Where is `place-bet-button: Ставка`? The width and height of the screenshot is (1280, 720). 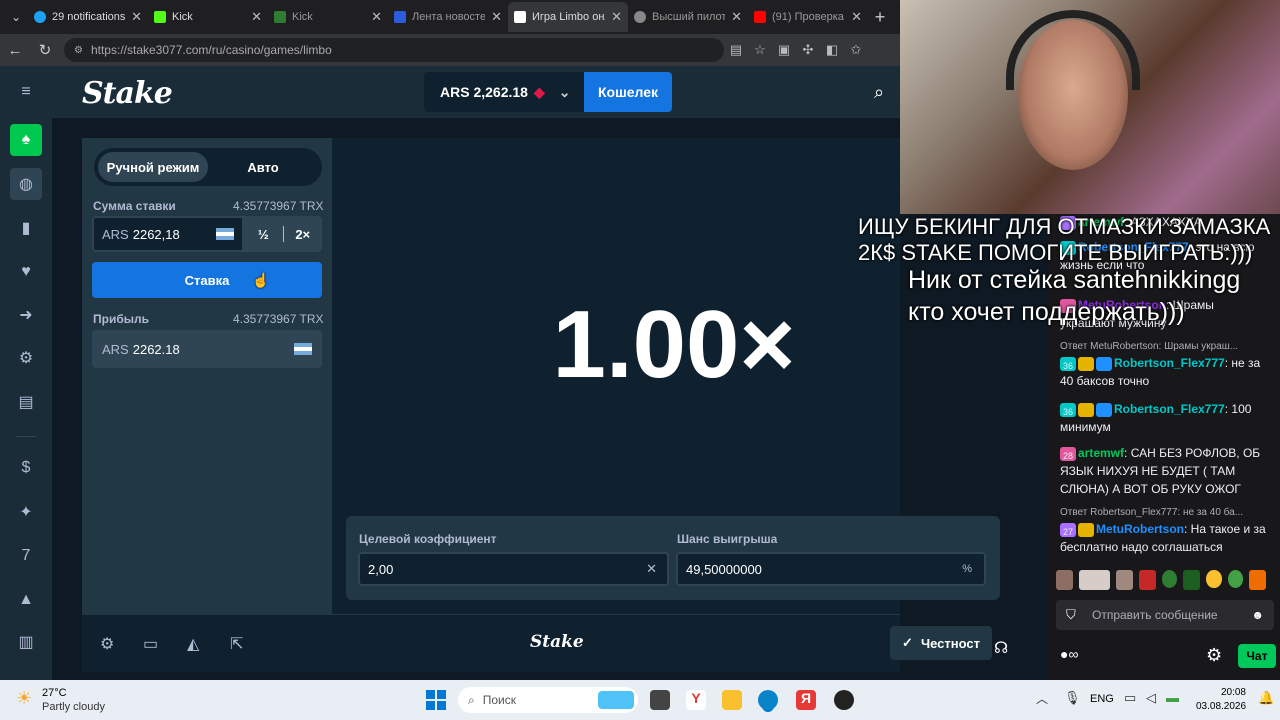 place-bet-button: Ставка is located at coordinates (207, 280).